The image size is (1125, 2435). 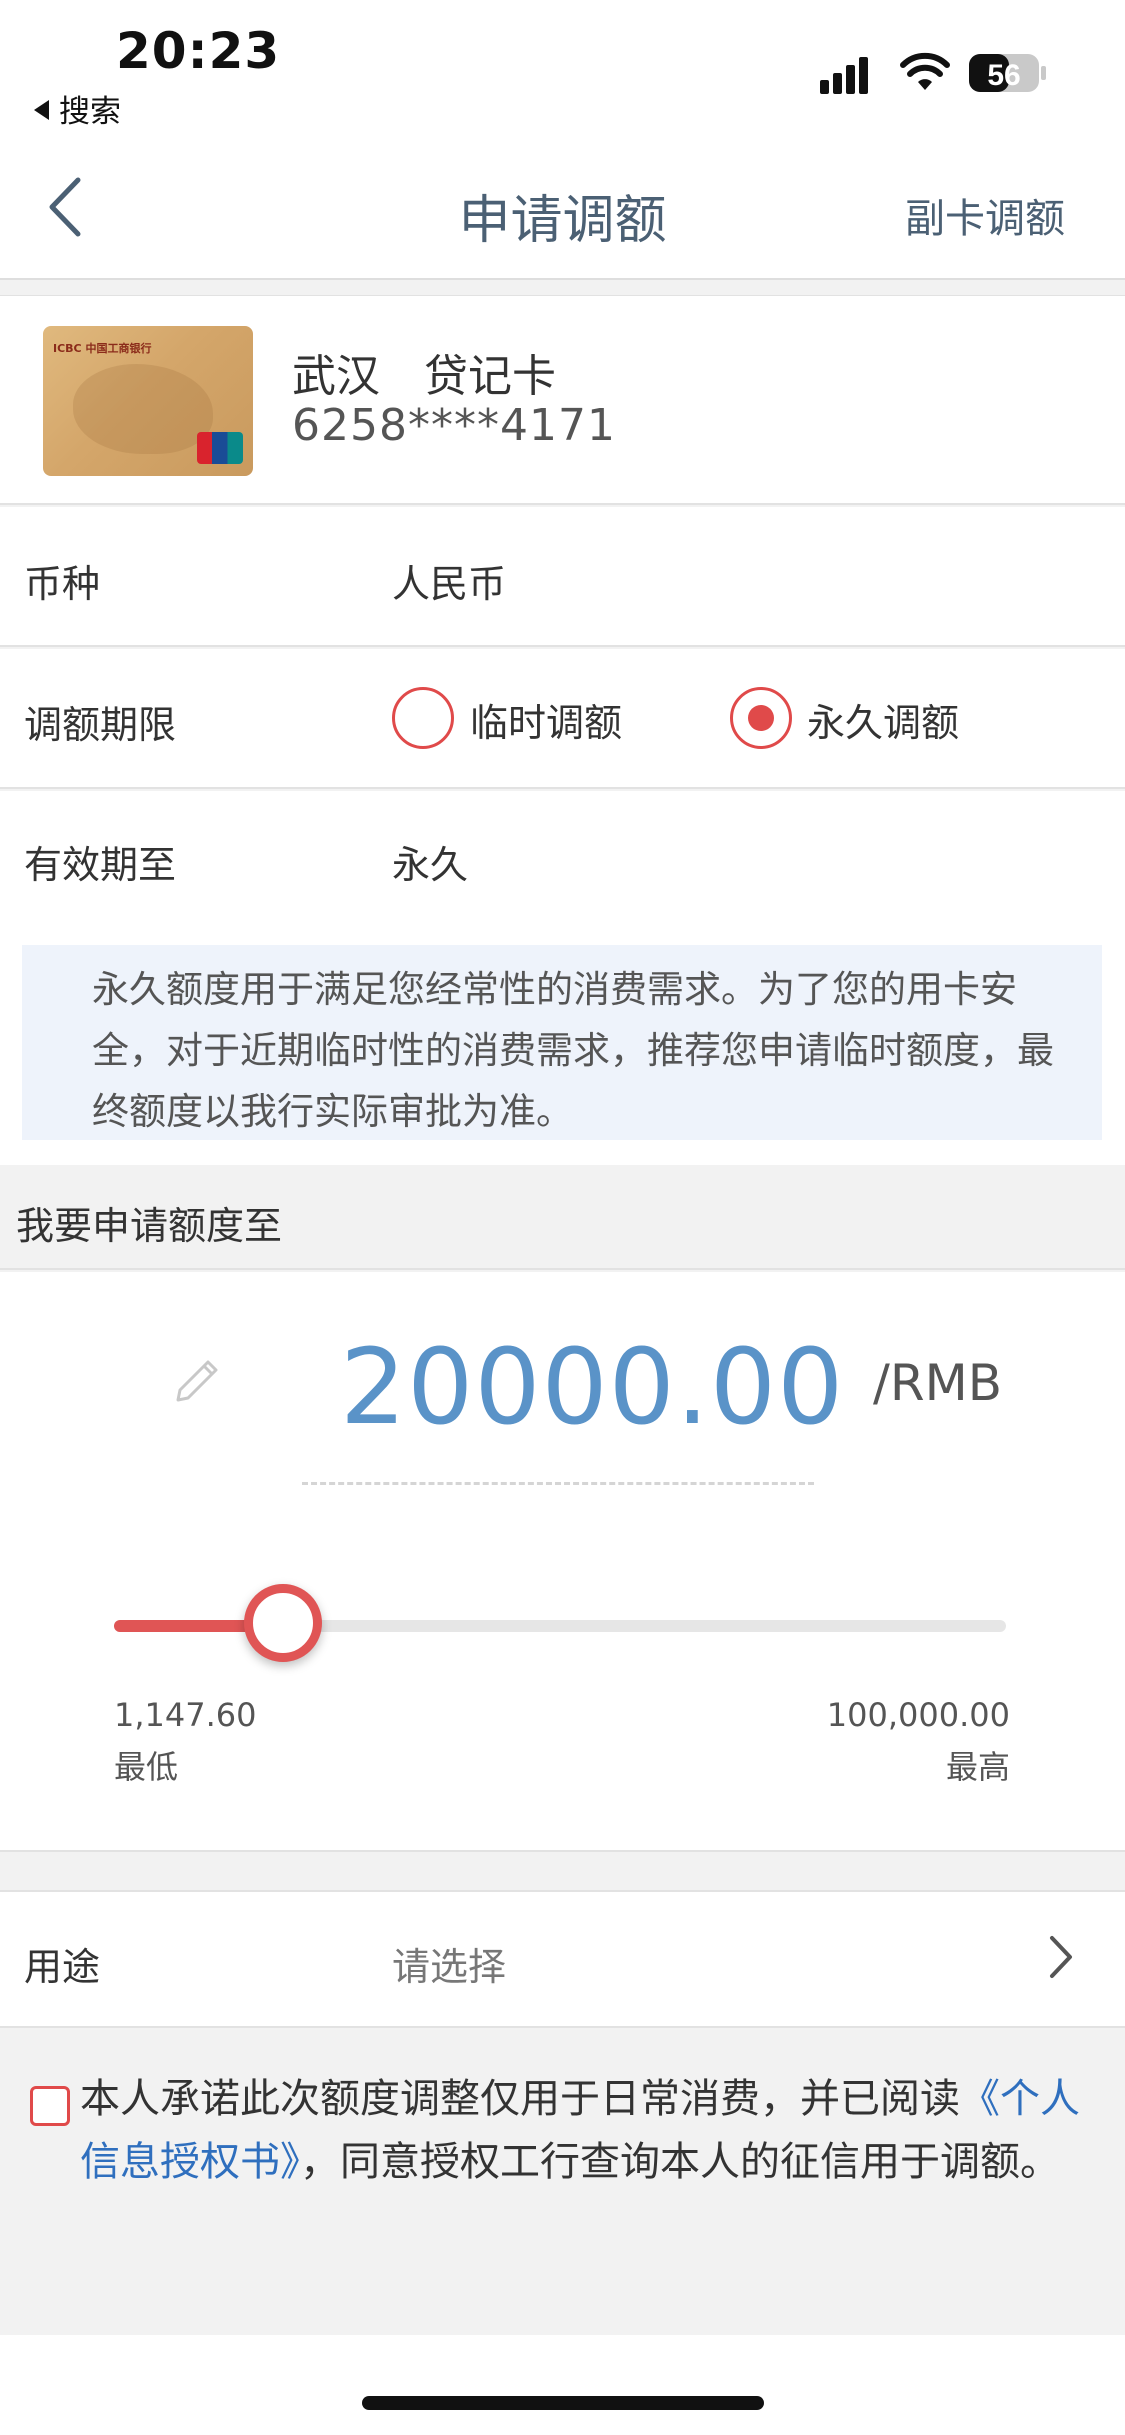 What do you see at coordinates (149, 1226) in the screenshot?
I see `amount-header-label: 我要申请额度至` at bounding box center [149, 1226].